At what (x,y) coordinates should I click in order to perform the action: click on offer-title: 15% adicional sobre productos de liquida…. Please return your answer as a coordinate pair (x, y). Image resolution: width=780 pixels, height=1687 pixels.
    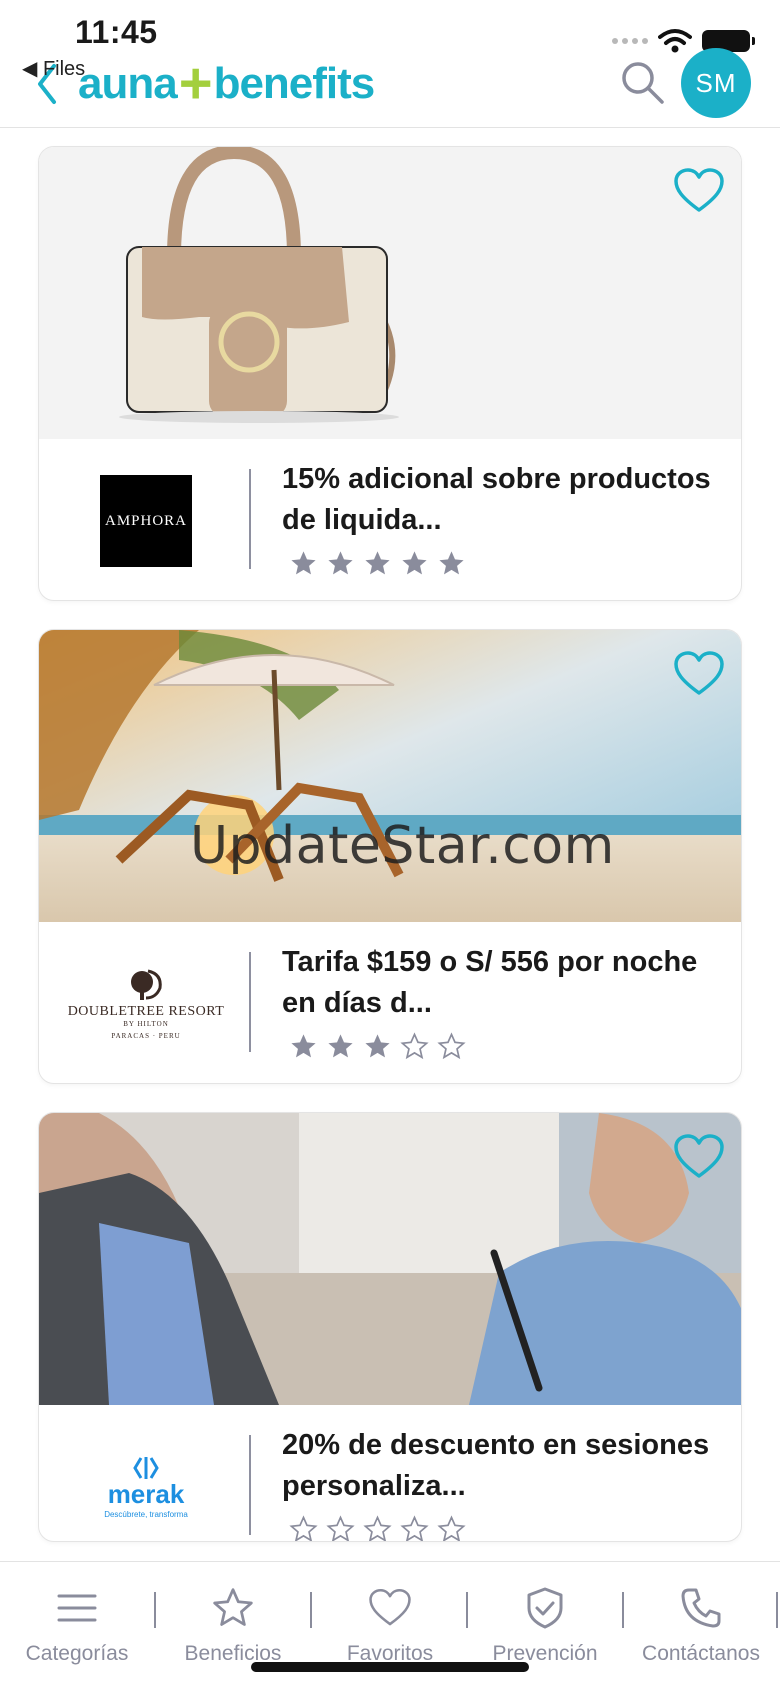
    Looking at the image, I should click on (496, 499).